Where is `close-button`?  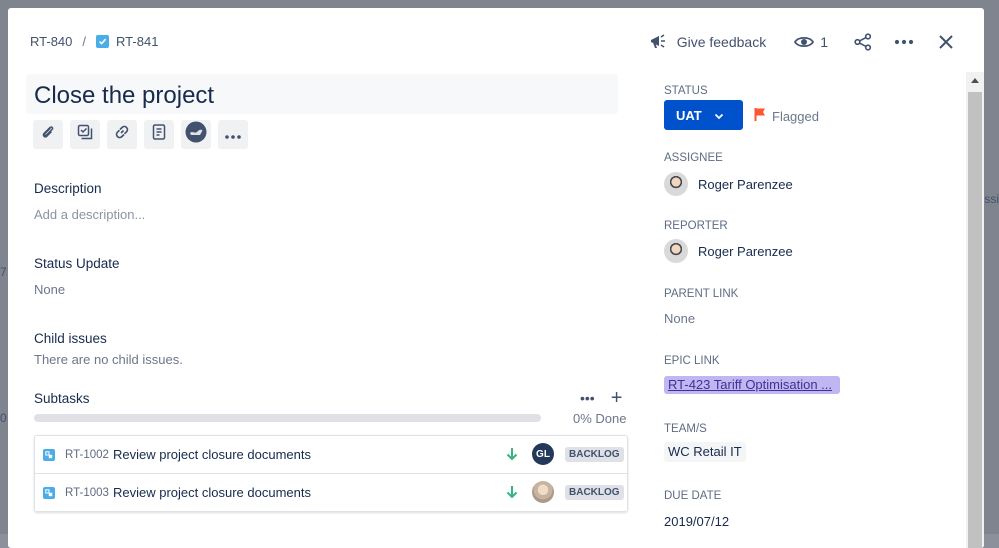
close-button is located at coordinates (946, 42).